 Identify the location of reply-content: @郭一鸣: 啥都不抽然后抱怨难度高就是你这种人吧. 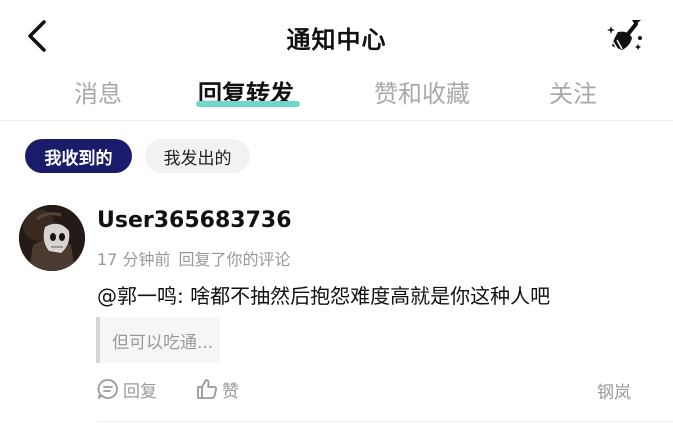
(323, 294).